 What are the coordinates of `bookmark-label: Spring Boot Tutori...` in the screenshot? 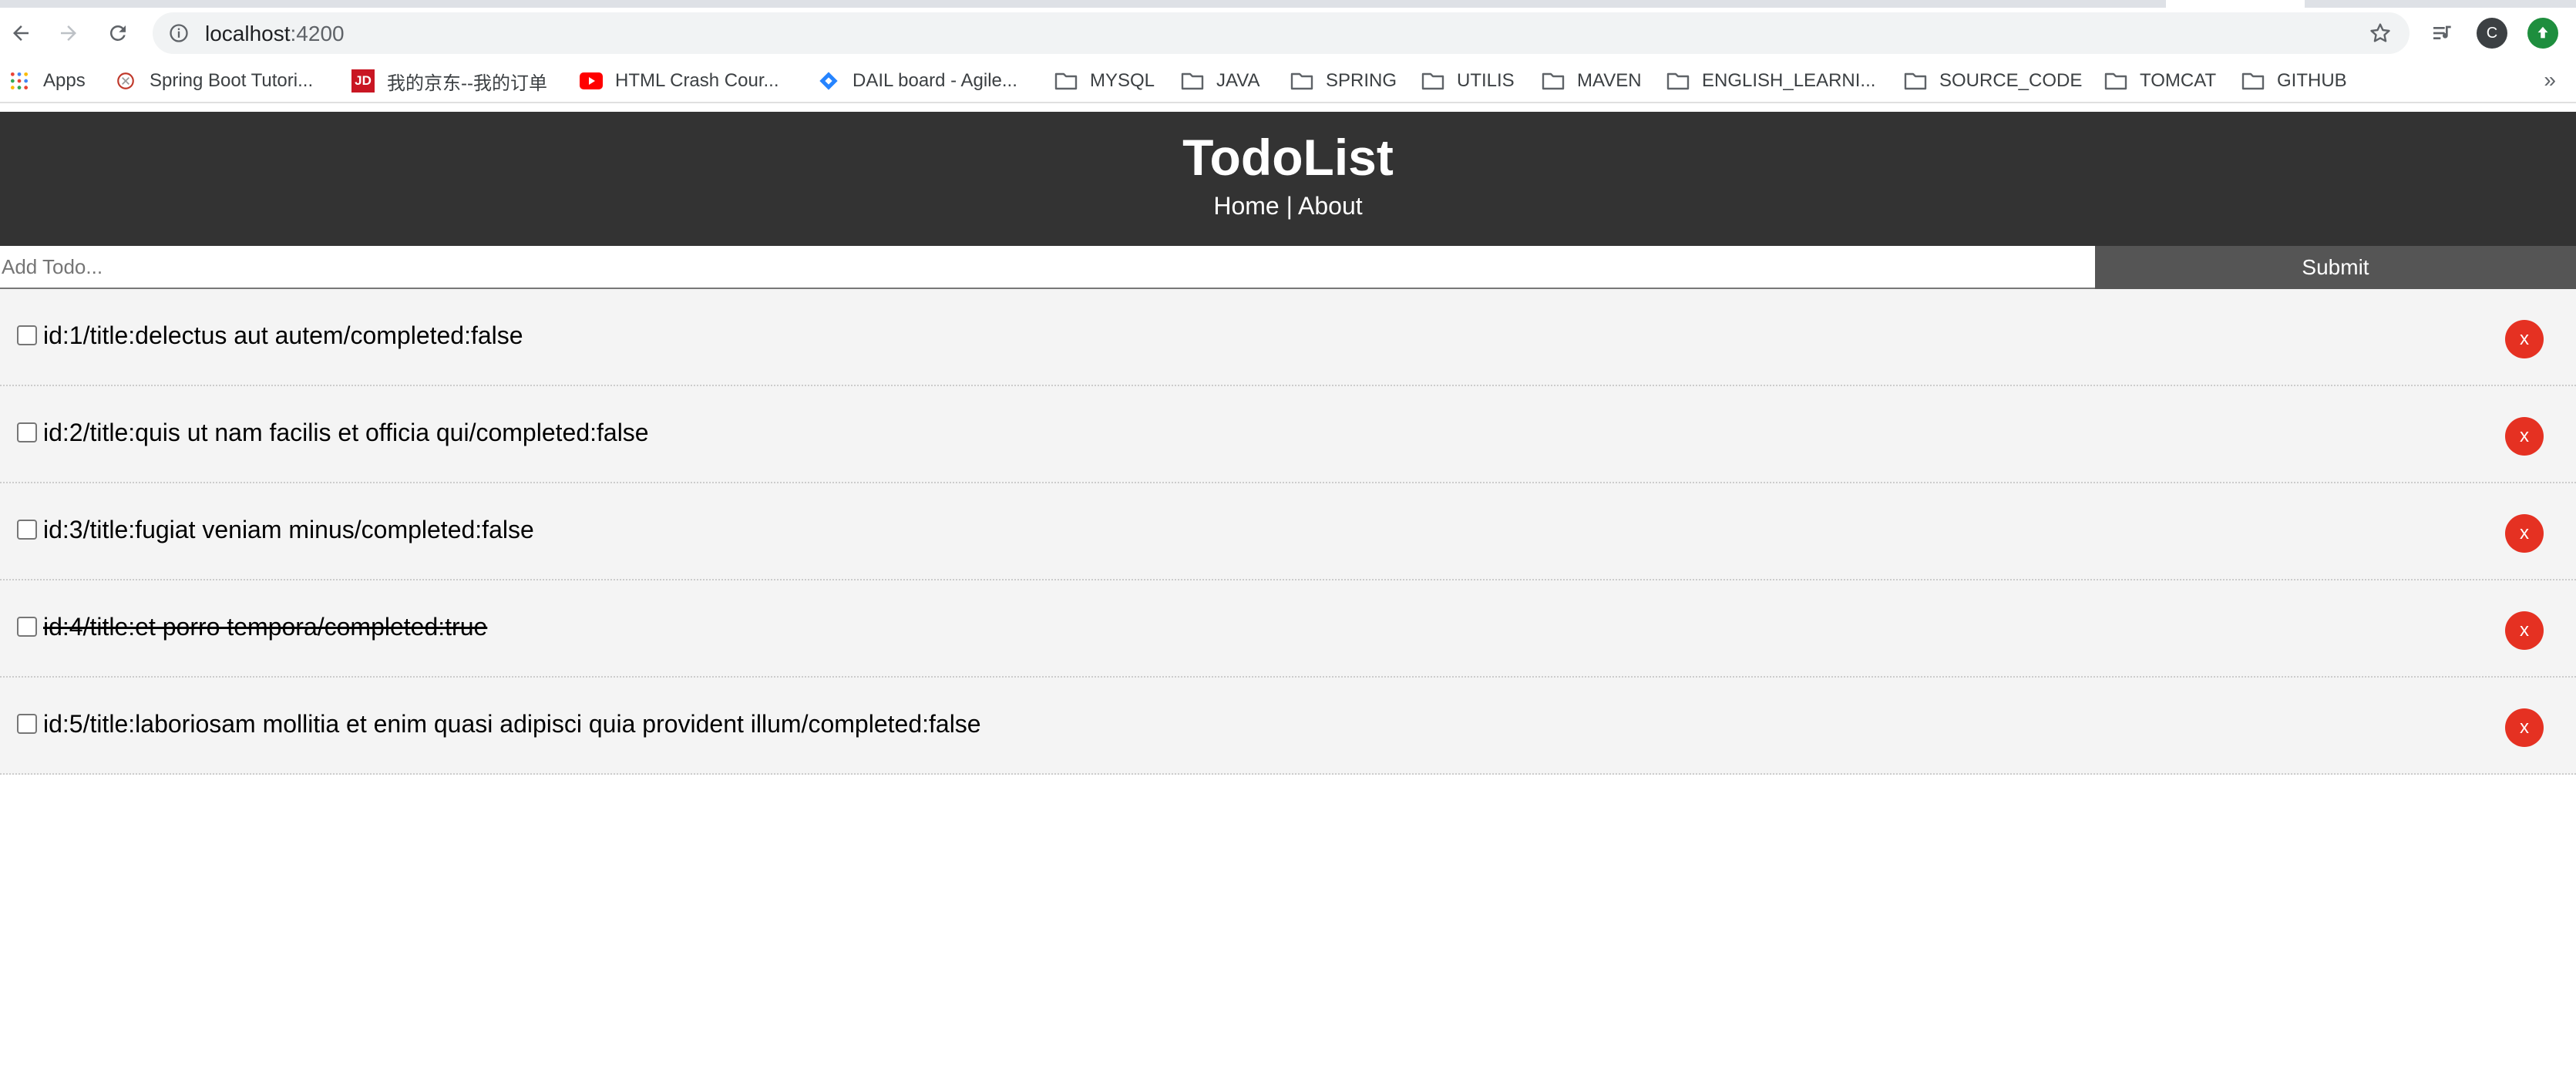 It's located at (232, 80).